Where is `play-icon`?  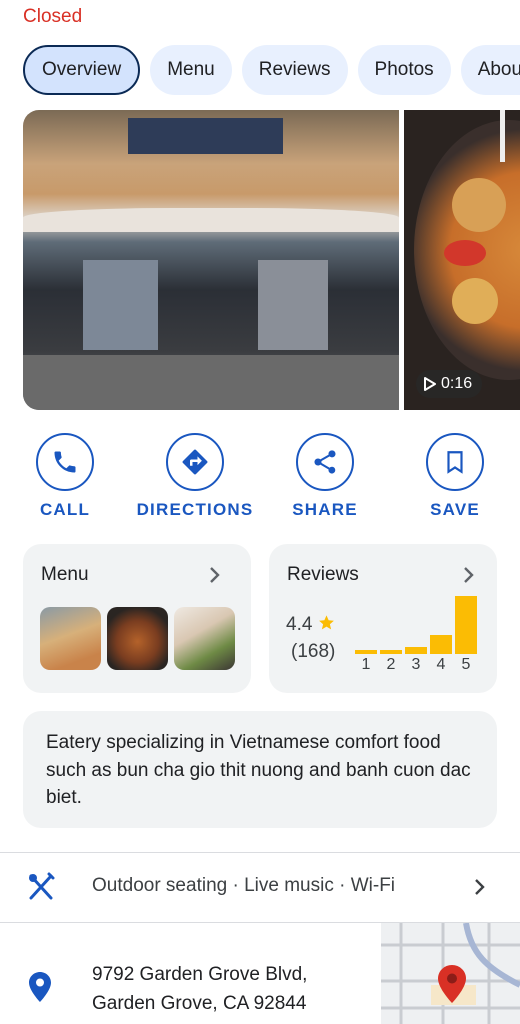 play-icon is located at coordinates (430, 384).